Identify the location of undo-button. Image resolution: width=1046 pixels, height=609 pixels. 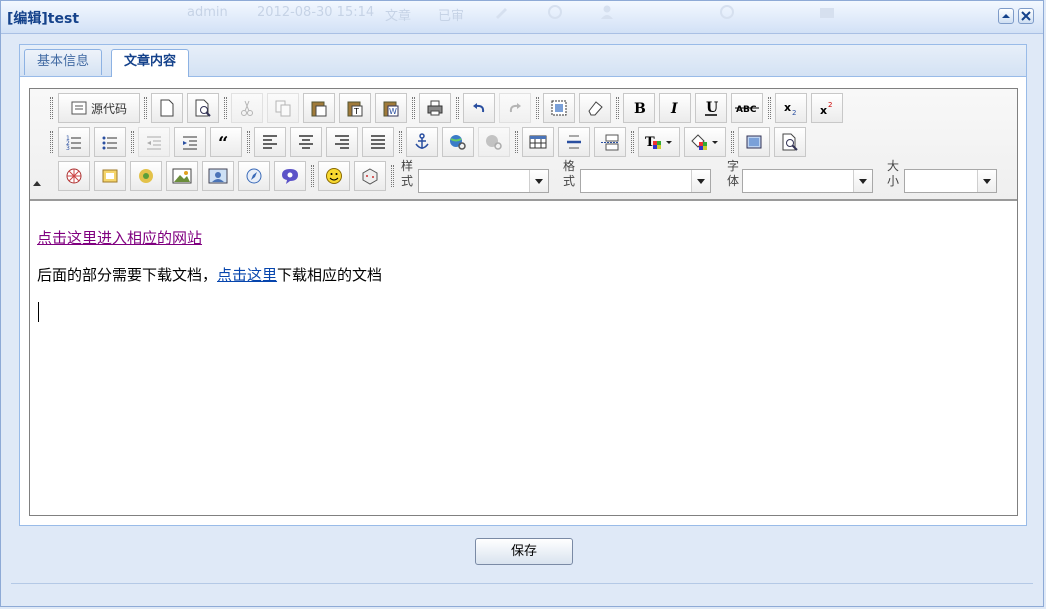
(479, 108).